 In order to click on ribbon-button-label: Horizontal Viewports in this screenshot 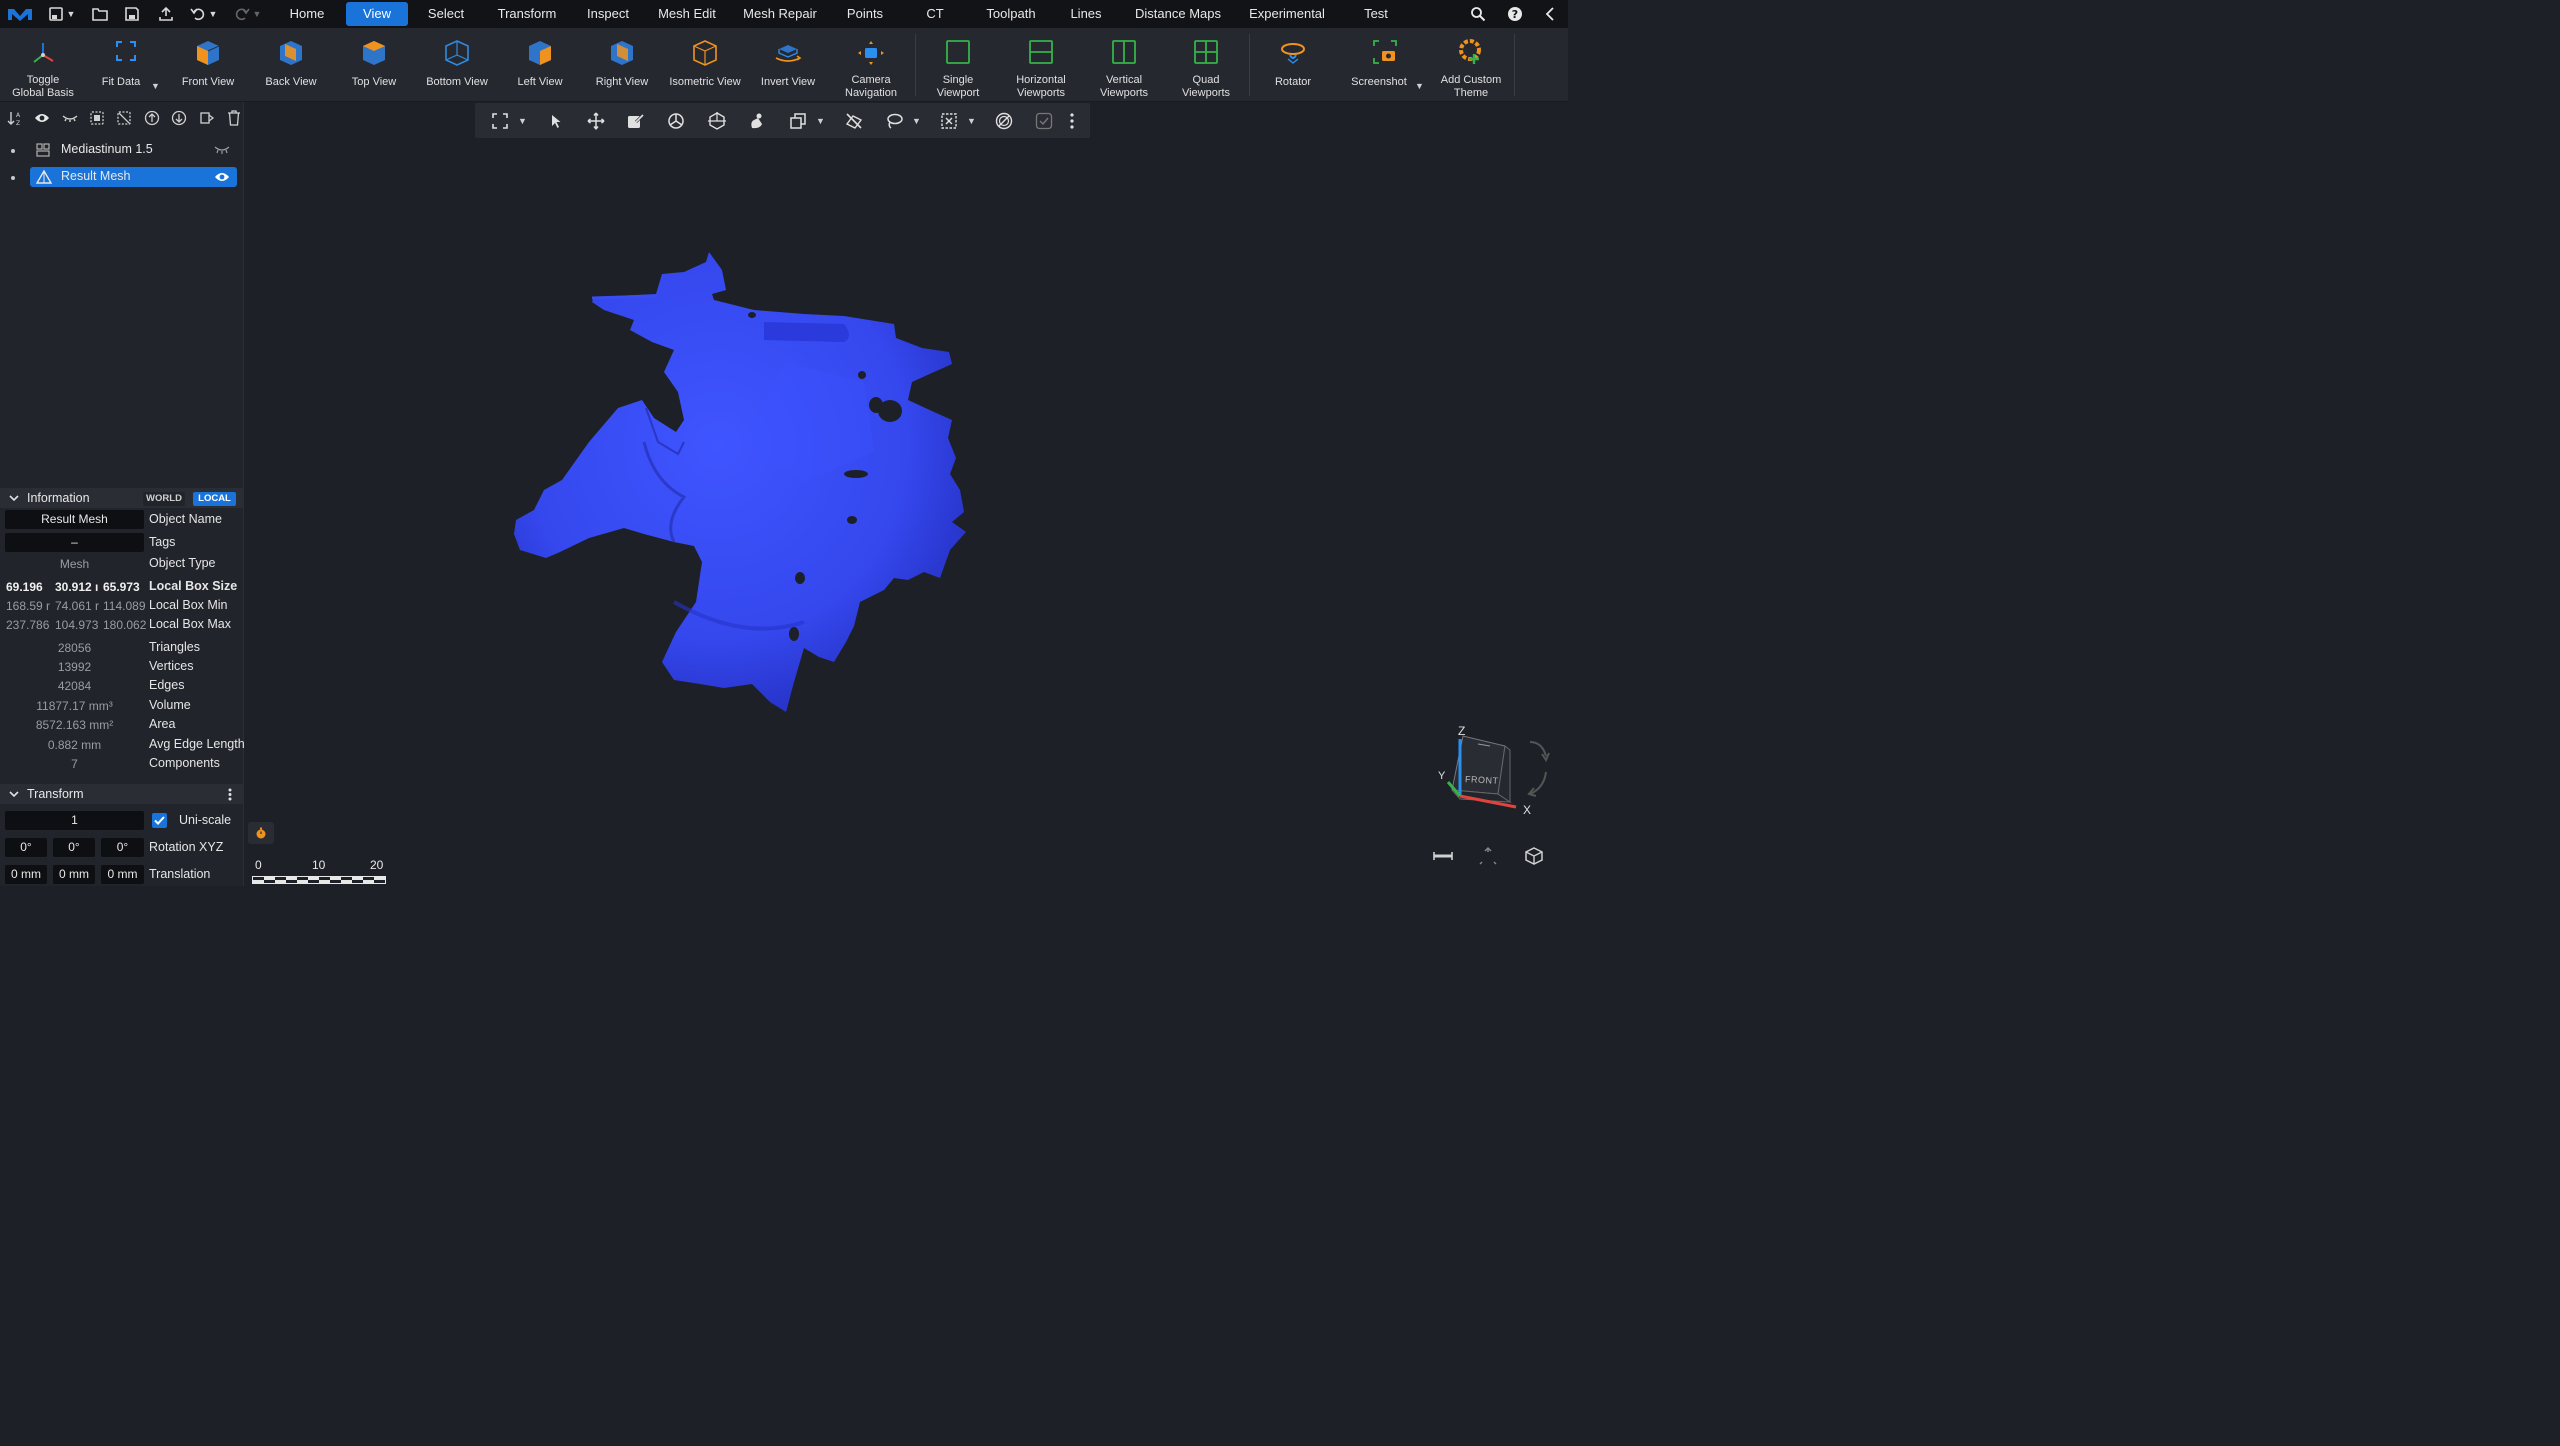, I will do `click(1041, 86)`.